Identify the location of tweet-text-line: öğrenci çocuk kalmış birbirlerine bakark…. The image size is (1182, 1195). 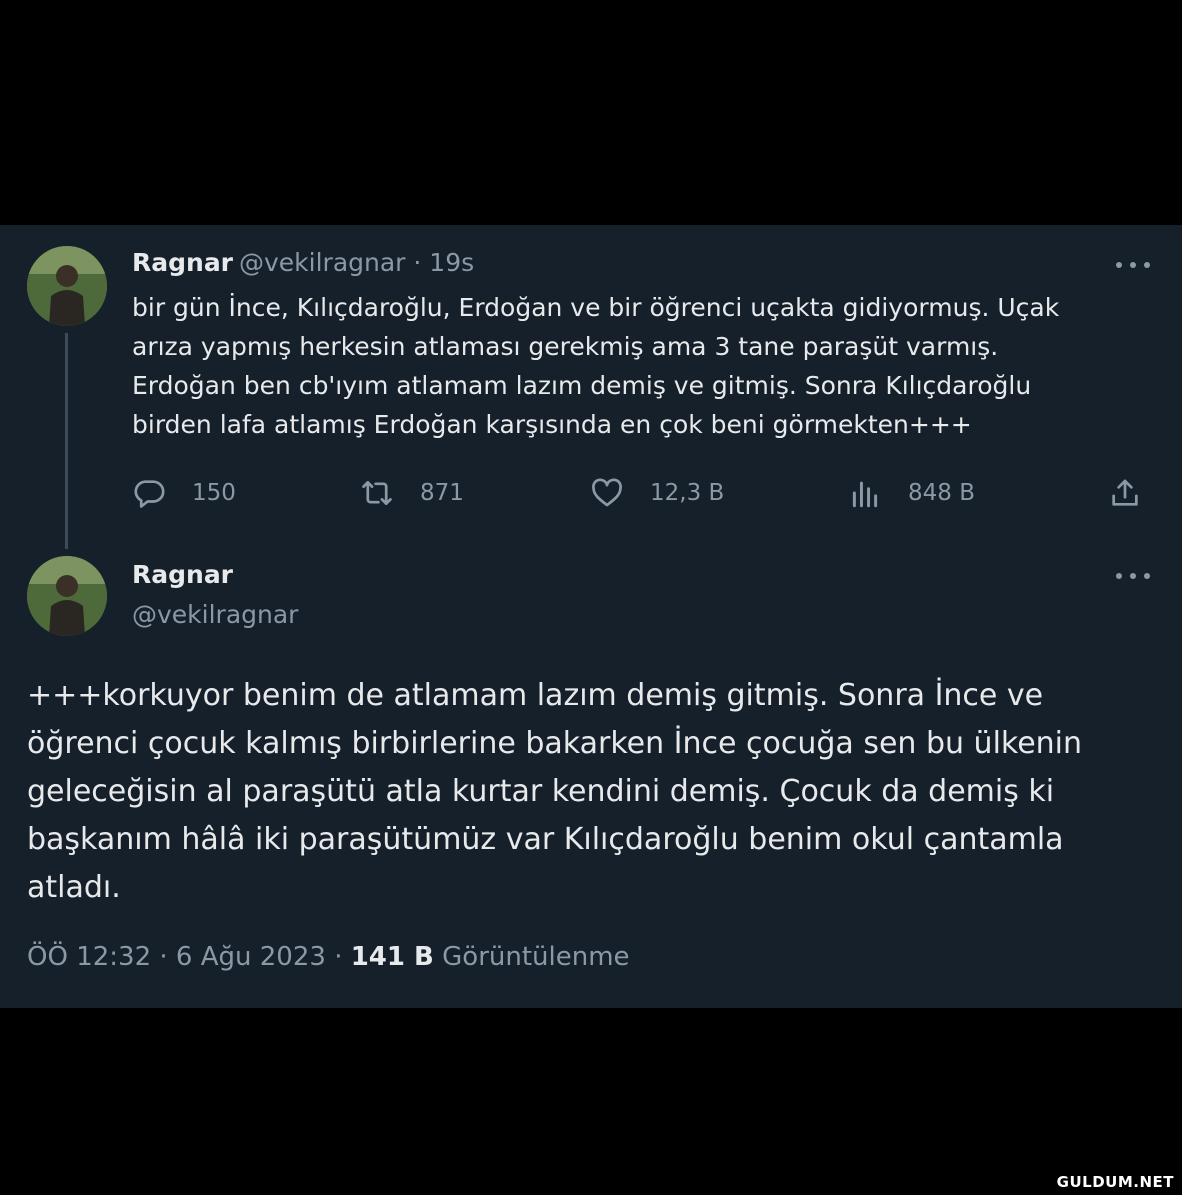
(555, 743).